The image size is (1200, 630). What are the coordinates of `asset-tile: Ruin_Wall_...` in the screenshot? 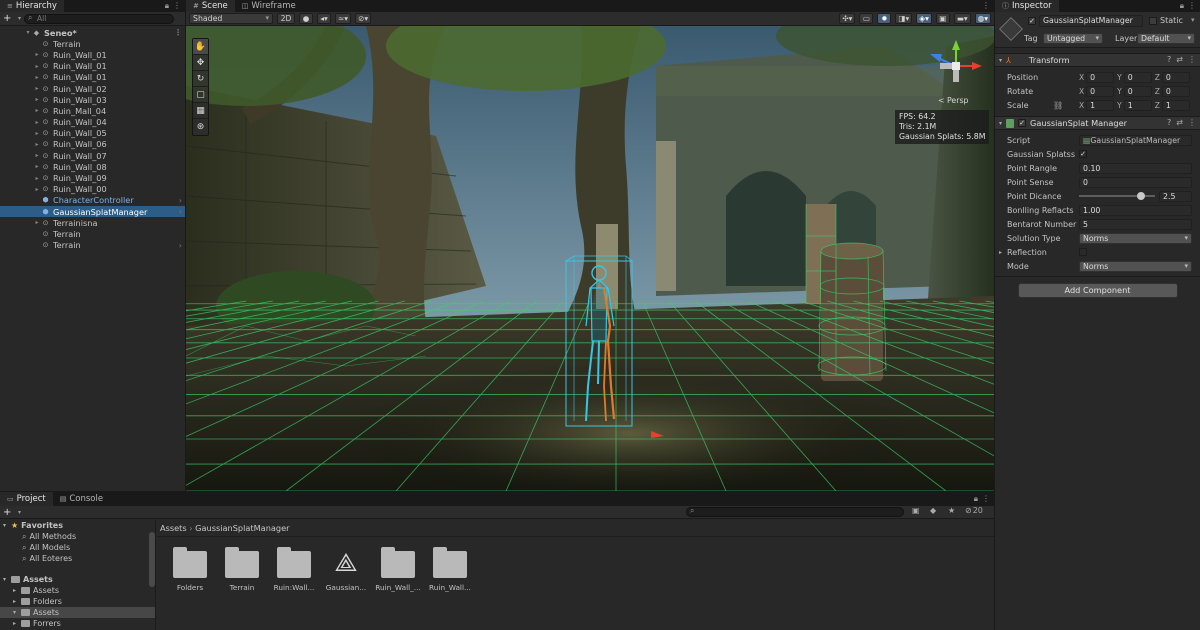 It's located at (398, 569).